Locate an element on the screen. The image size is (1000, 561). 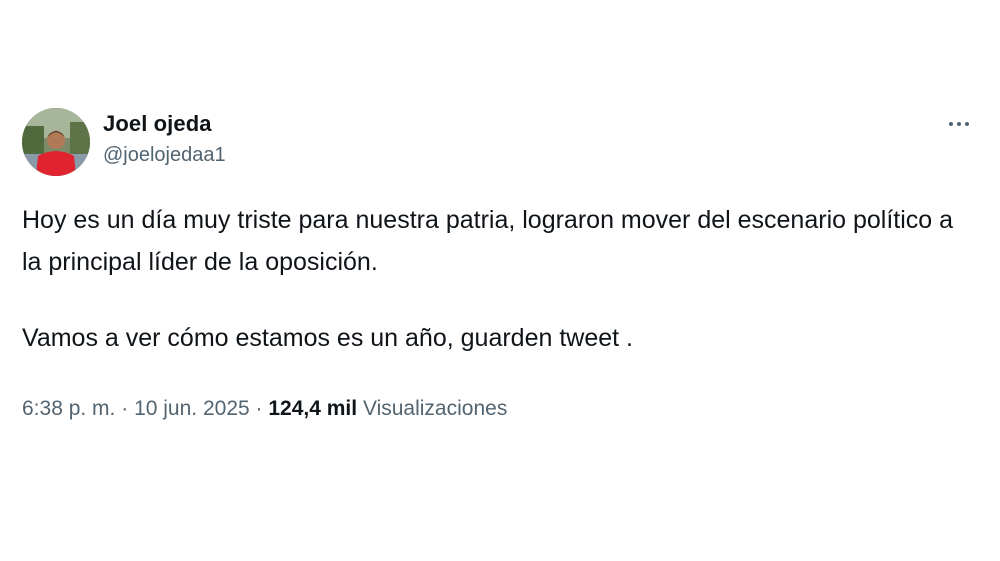
more-options-button is located at coordinates (959, 124).